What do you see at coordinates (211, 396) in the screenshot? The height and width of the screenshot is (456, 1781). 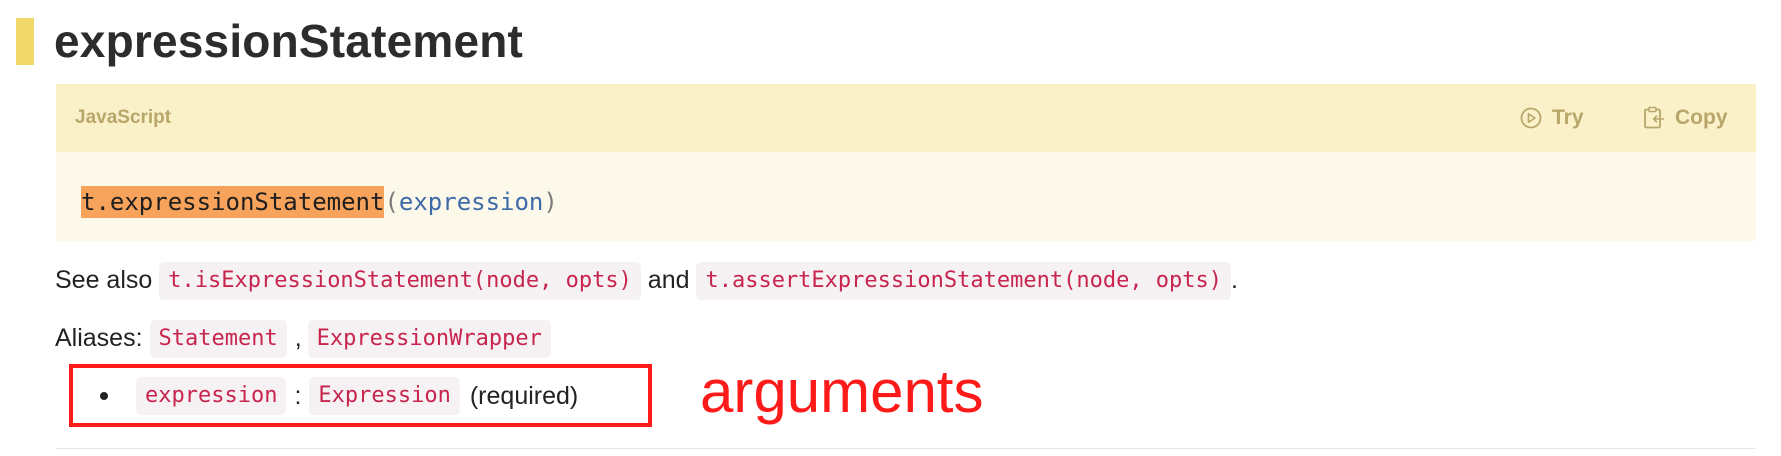 I see `argument-name: expression` at bounding box center [211, 396].